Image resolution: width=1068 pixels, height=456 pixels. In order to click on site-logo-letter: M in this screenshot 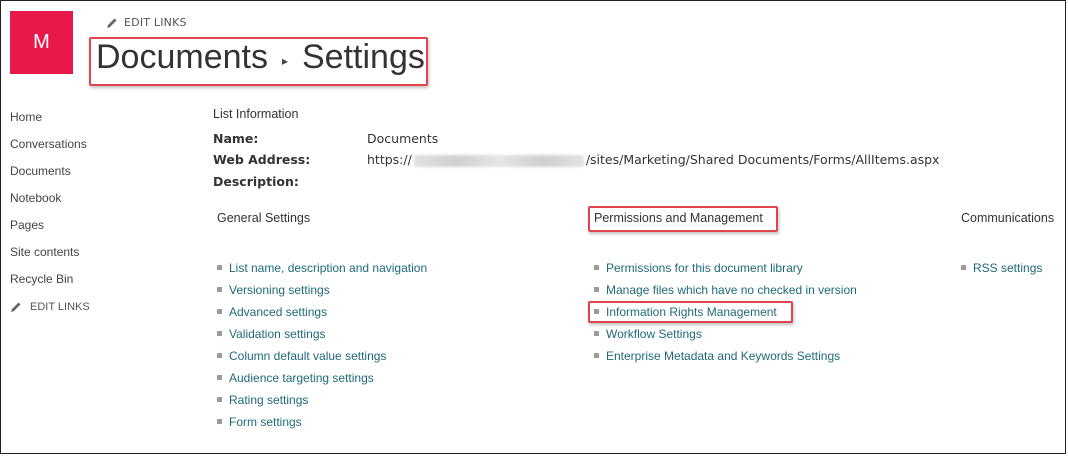, I will do `click(41, 42)`.